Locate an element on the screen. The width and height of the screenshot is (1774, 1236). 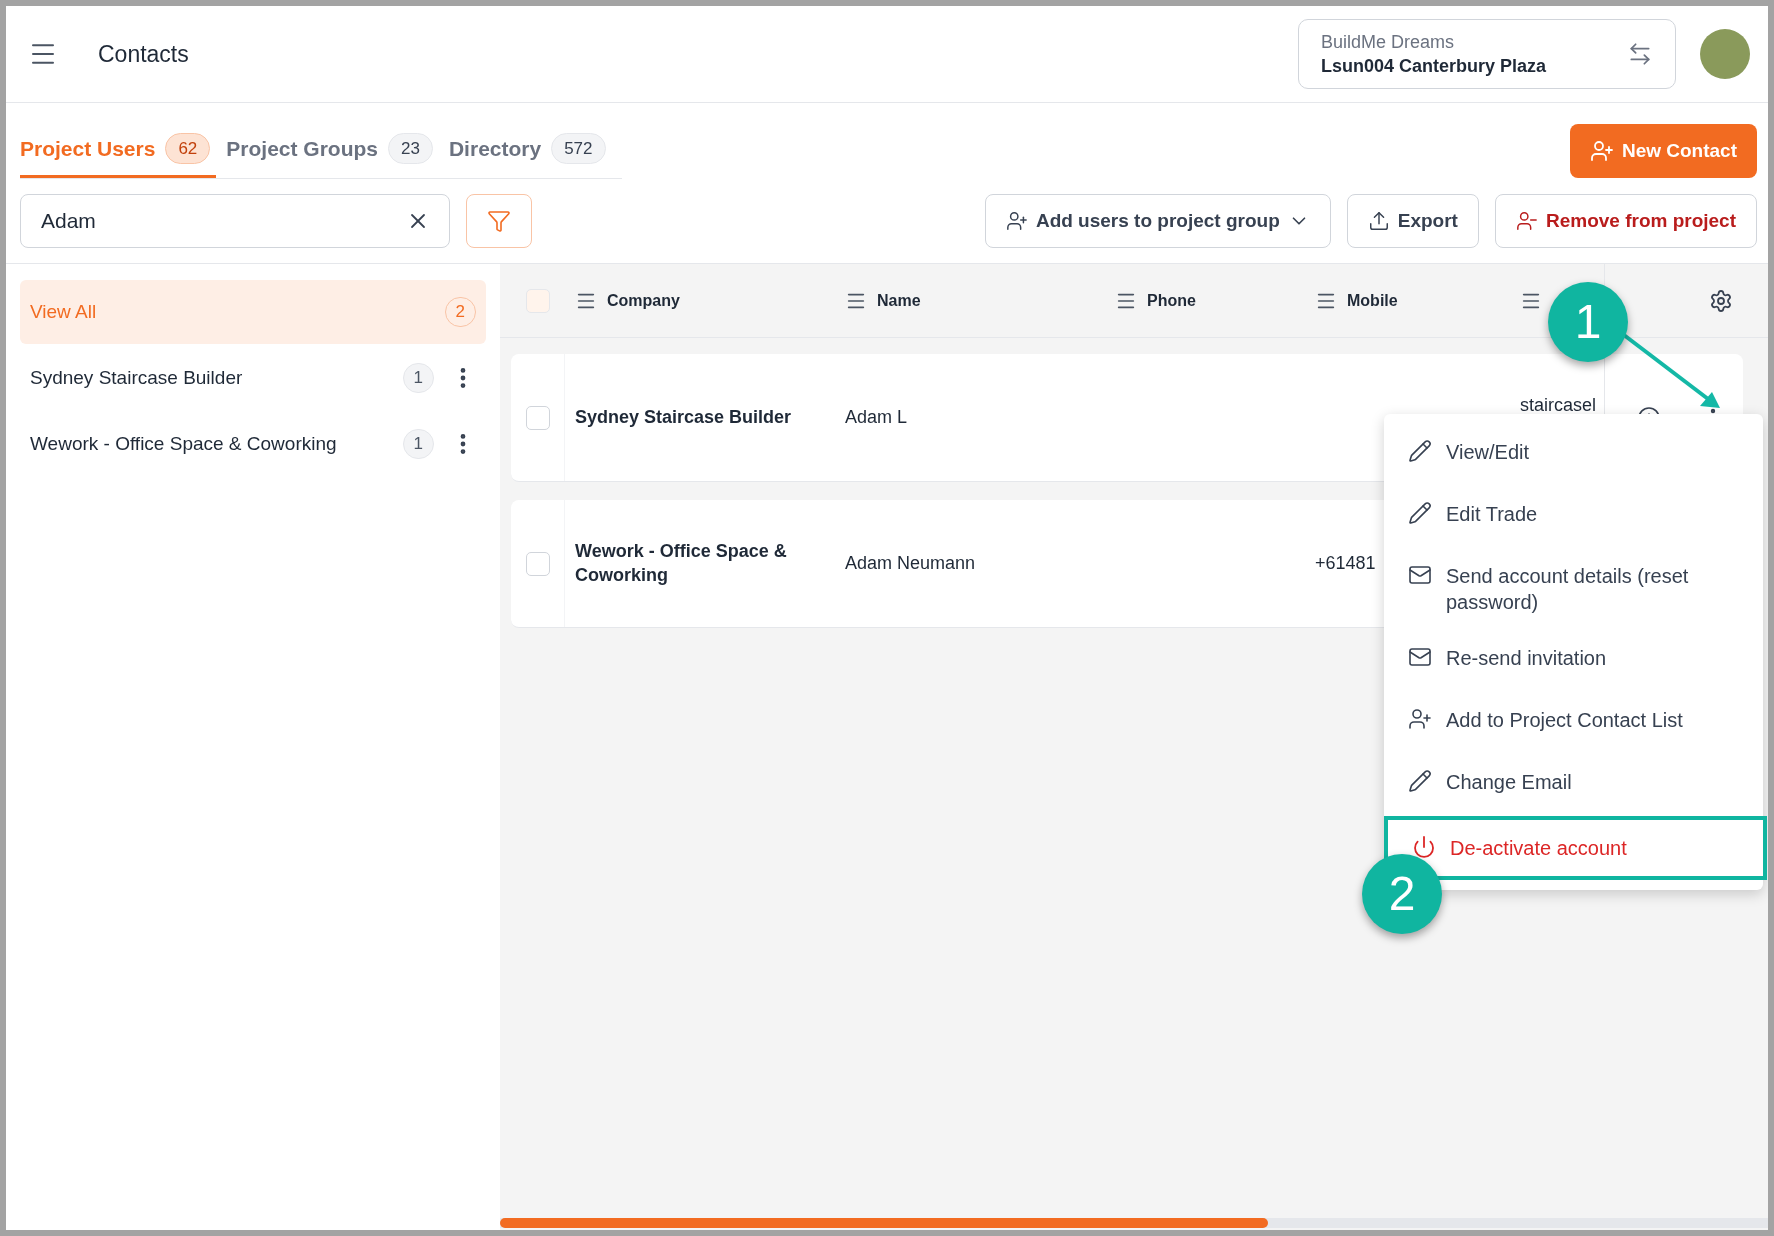
company-cell: Wework - Office Space & Coworking is located at coordinates (681, 562).